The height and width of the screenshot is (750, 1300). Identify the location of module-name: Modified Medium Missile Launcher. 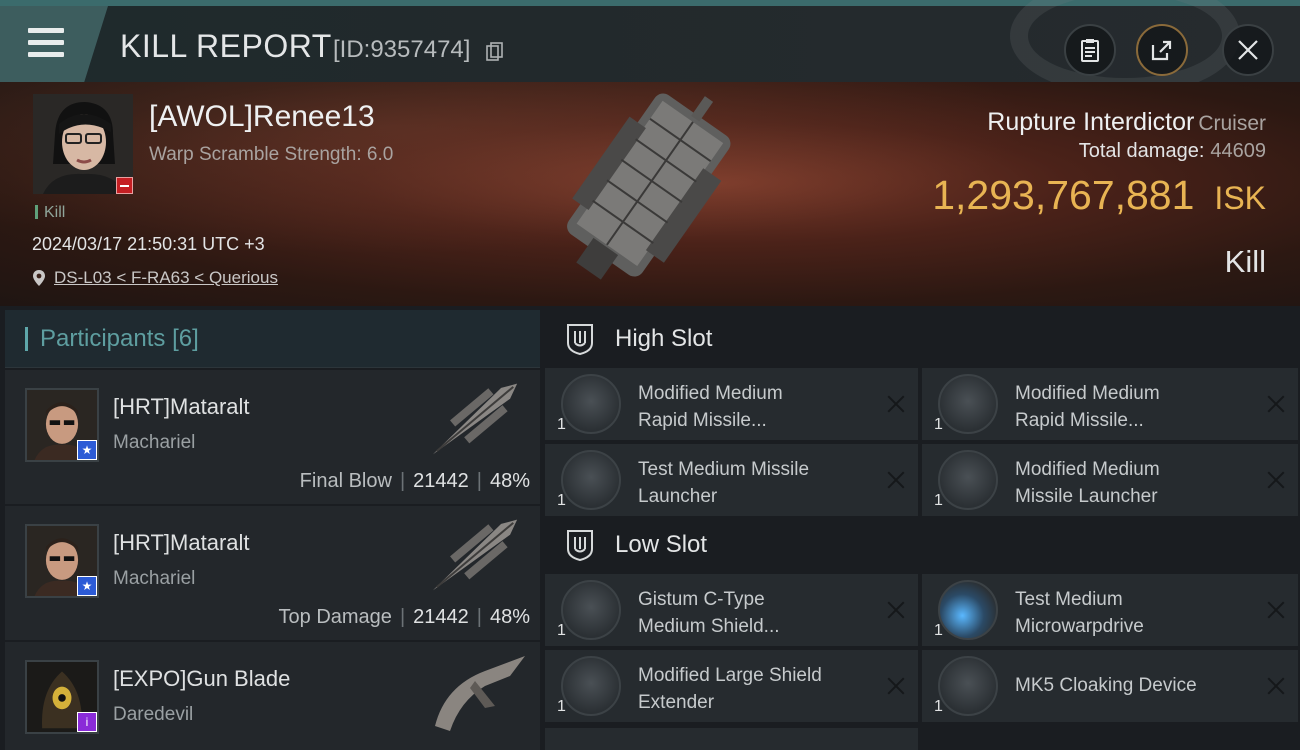
(1087, 483).